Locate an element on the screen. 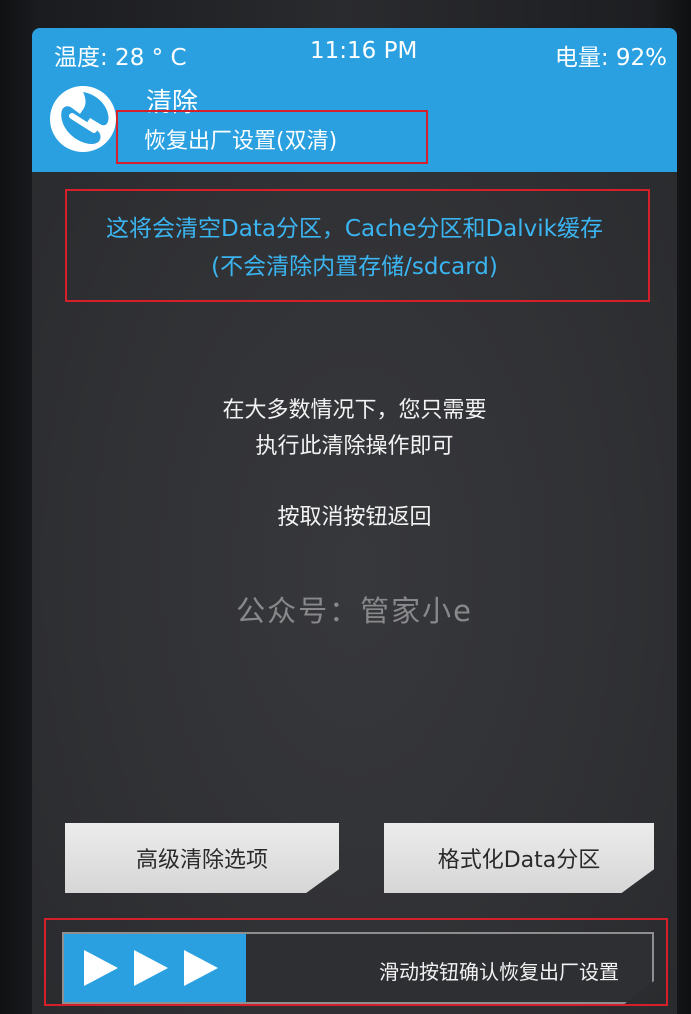 The width and height of the screenshot is (691, 1014). highlight-box-slider is located at coordinates (356, 962).